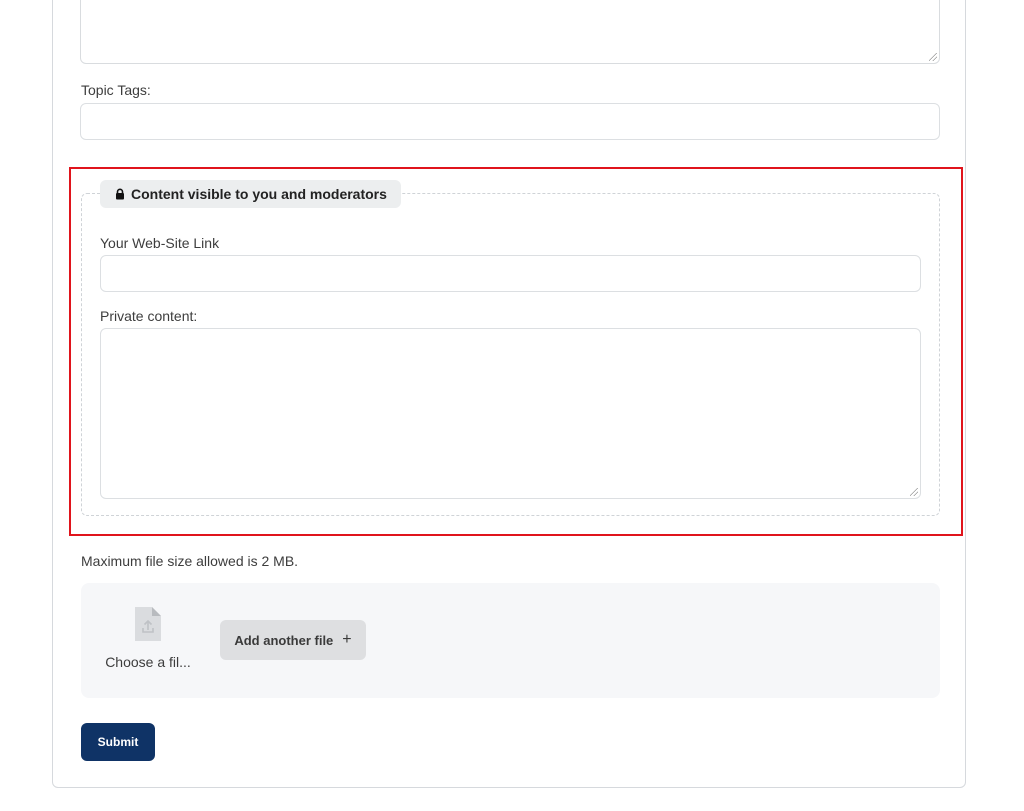 The width and height of the screenshot is (1024, 811). What do you see at coordinates (148, 624) in the screenshot?
I see `file-upload-icon` at bounding box center [148, 624].